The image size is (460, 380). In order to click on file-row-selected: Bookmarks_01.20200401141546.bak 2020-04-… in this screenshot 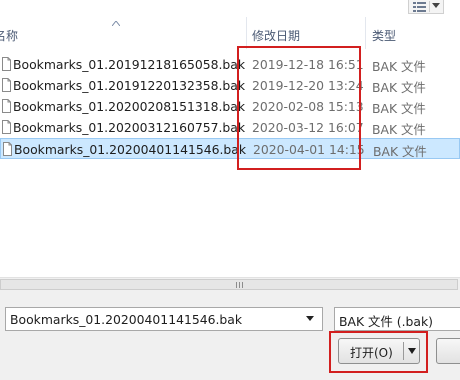, I will do `click(230, 148)`.